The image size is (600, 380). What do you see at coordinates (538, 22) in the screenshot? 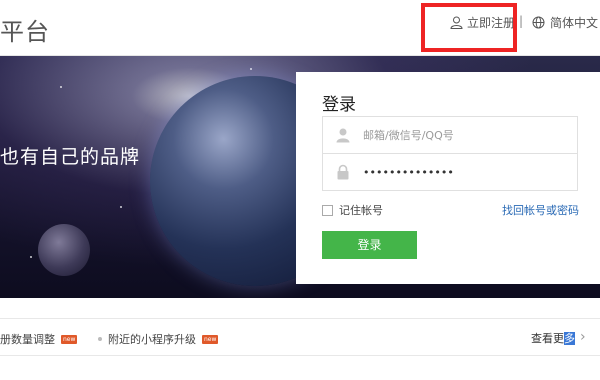
I see `globe-icon` at bounding box center [538, 22].